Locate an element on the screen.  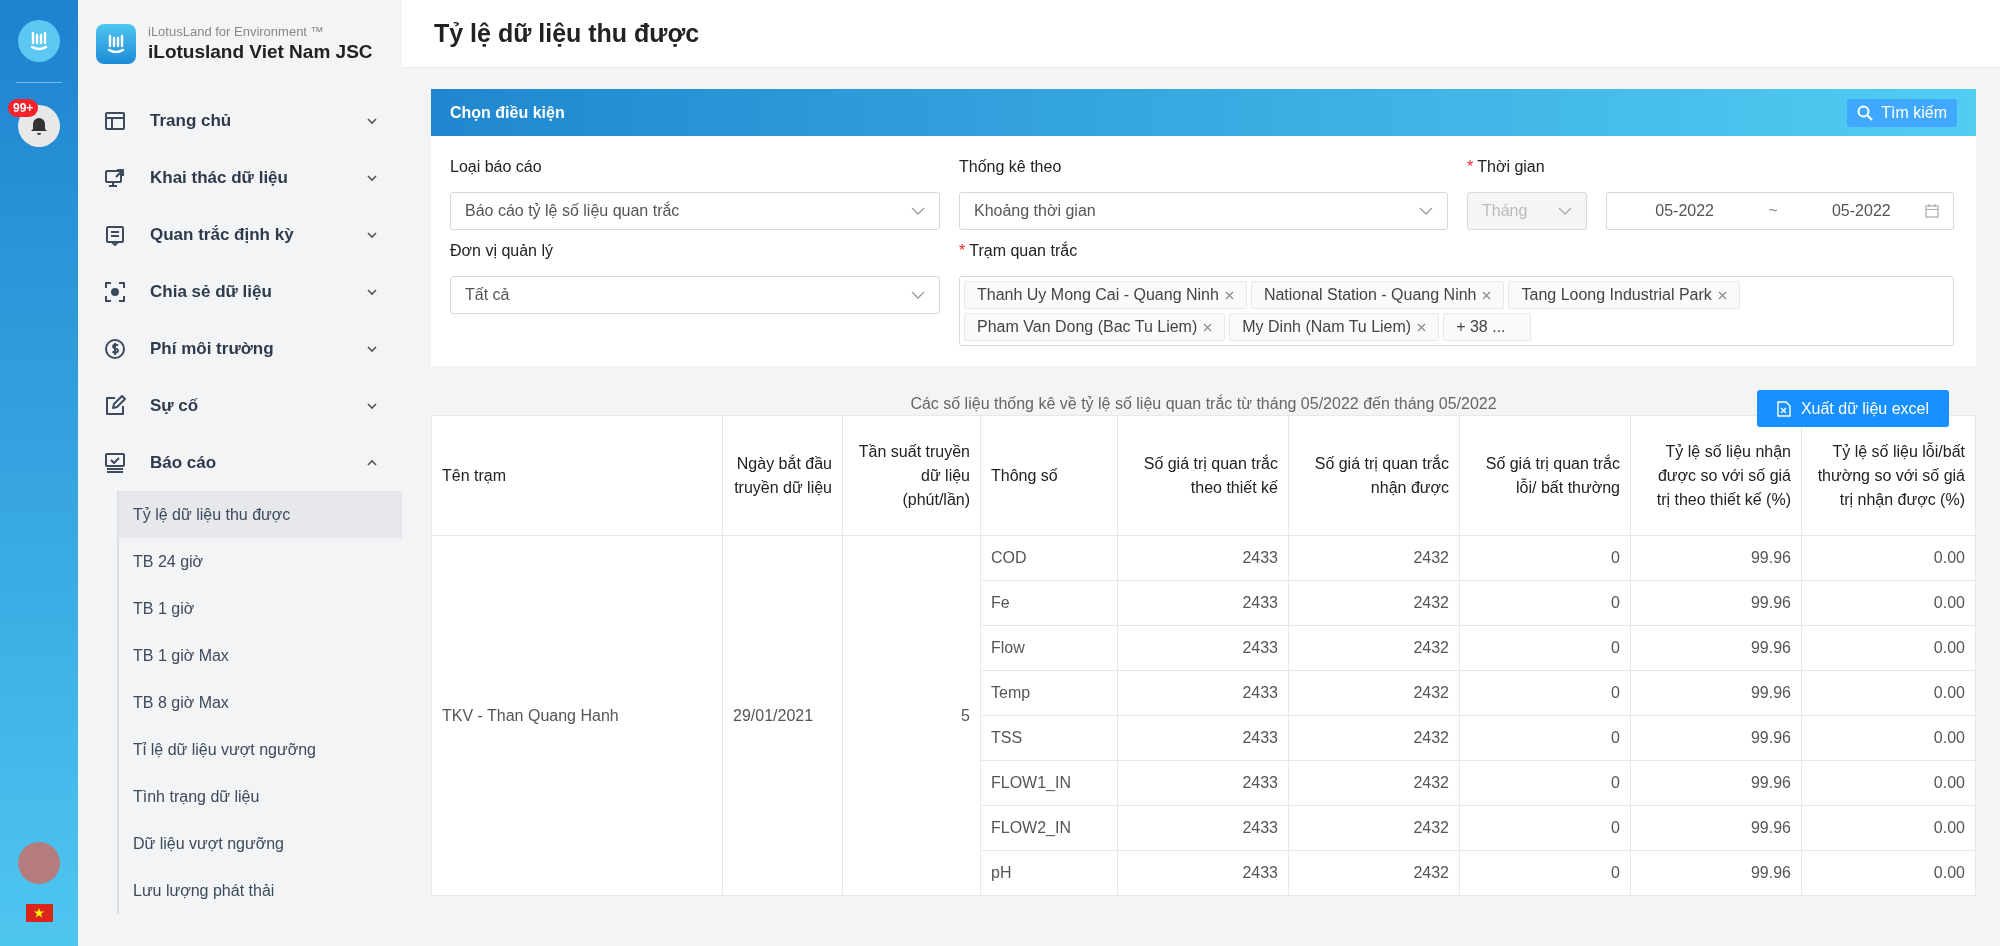
select-field: Tất cả is located at coordinates (695, 295).